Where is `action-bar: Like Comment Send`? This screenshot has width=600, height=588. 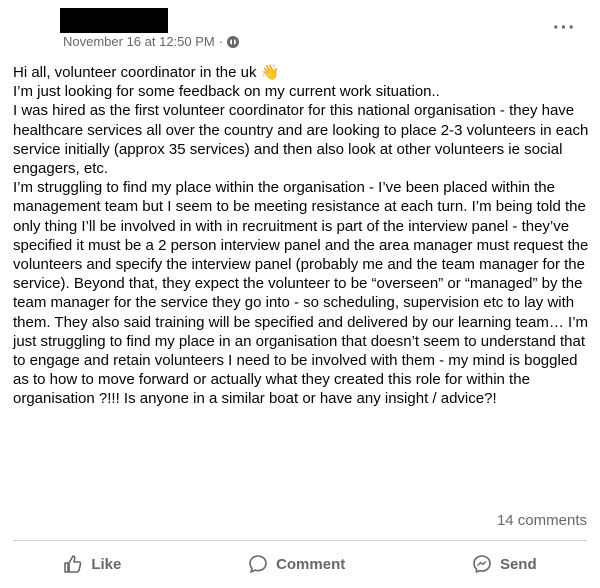 action-bar: Like Comment Send is located at coordinates (300, 564).